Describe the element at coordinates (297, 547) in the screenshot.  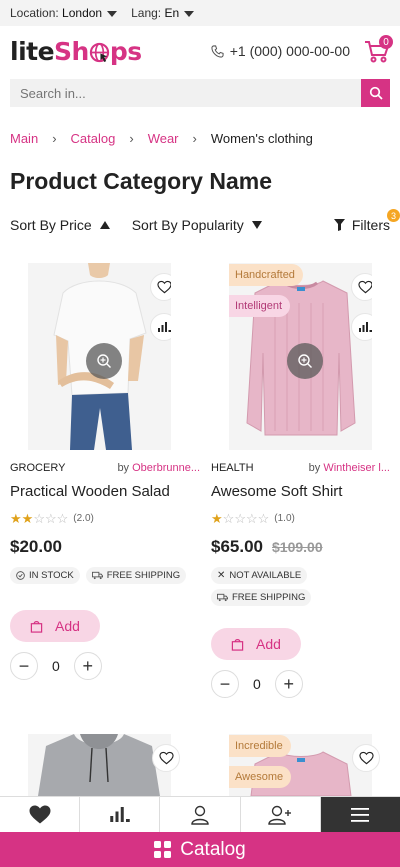
I see `old-price: $109.00` at that location.